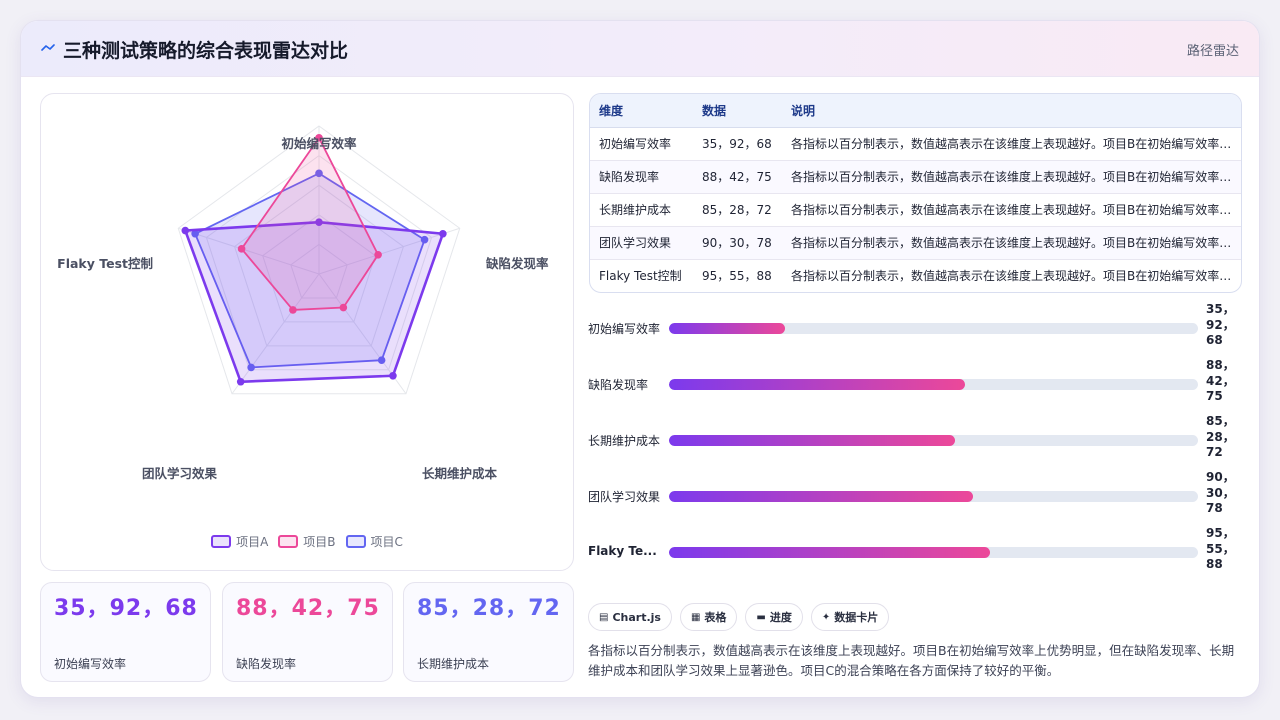 The image size is (1280, 720). I want to click on radar-axis-label: 初始编写效率, so click(319, 143).